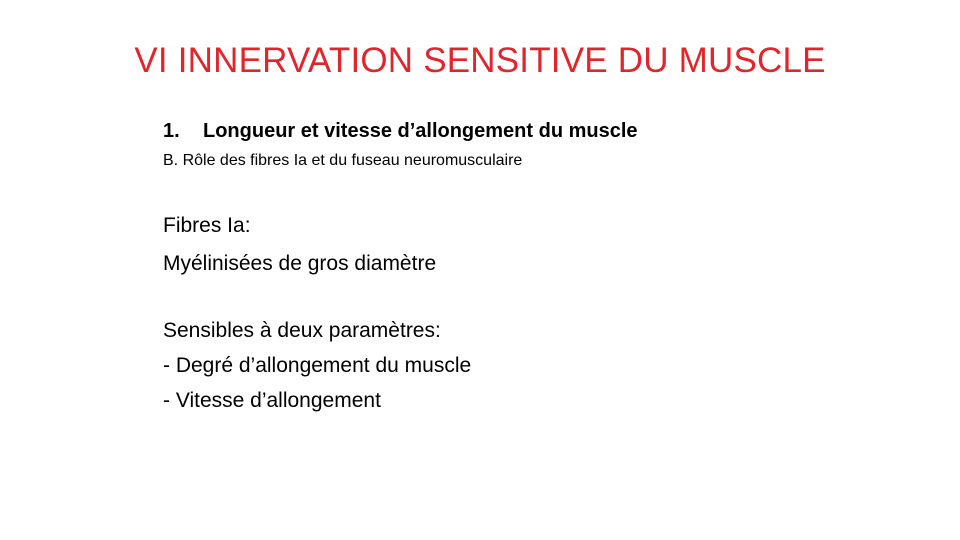  I want to click on slide-title: VI INNERVATION SENSITIVE DU MUSCLE, so click(480, 60).